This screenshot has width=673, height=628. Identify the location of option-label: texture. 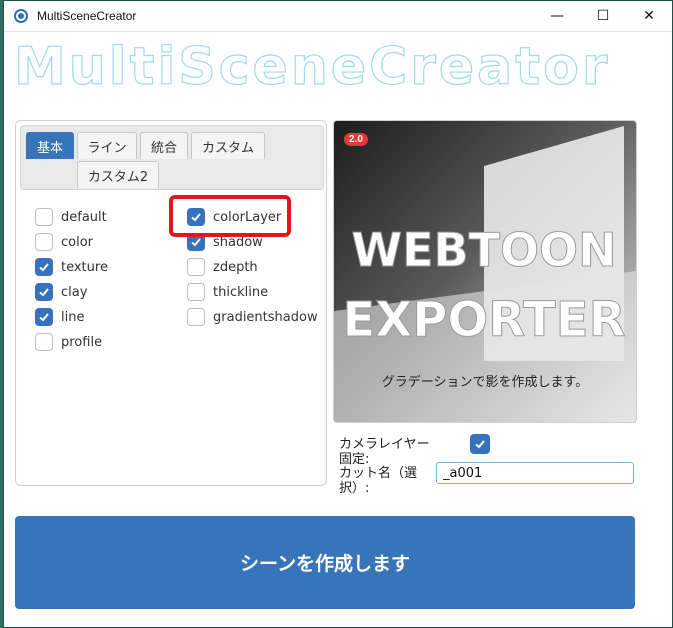
(84, 267).